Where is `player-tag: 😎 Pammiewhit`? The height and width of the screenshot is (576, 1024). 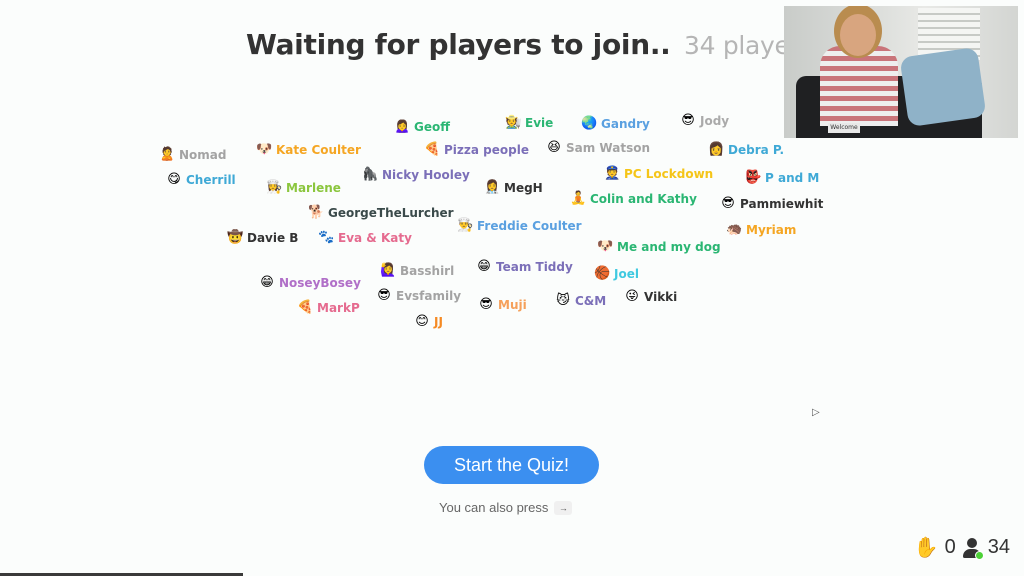 player-tag: 😎 Pammiewhit is located at coordinates (771, 203).